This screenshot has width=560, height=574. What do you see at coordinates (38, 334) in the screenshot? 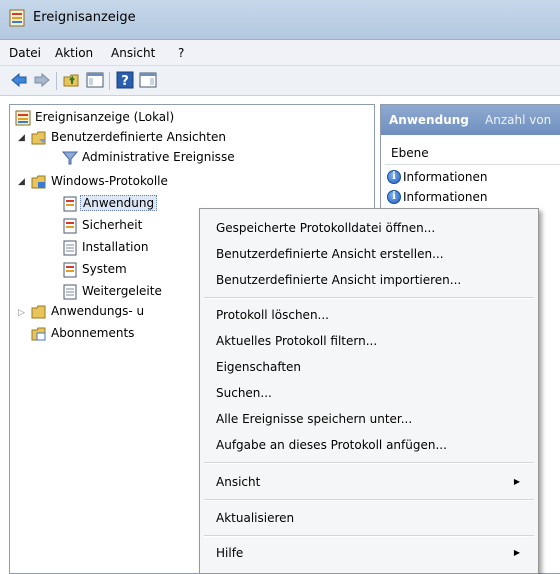
I see `subscriptions-icon` at bounding box center [38, 334].